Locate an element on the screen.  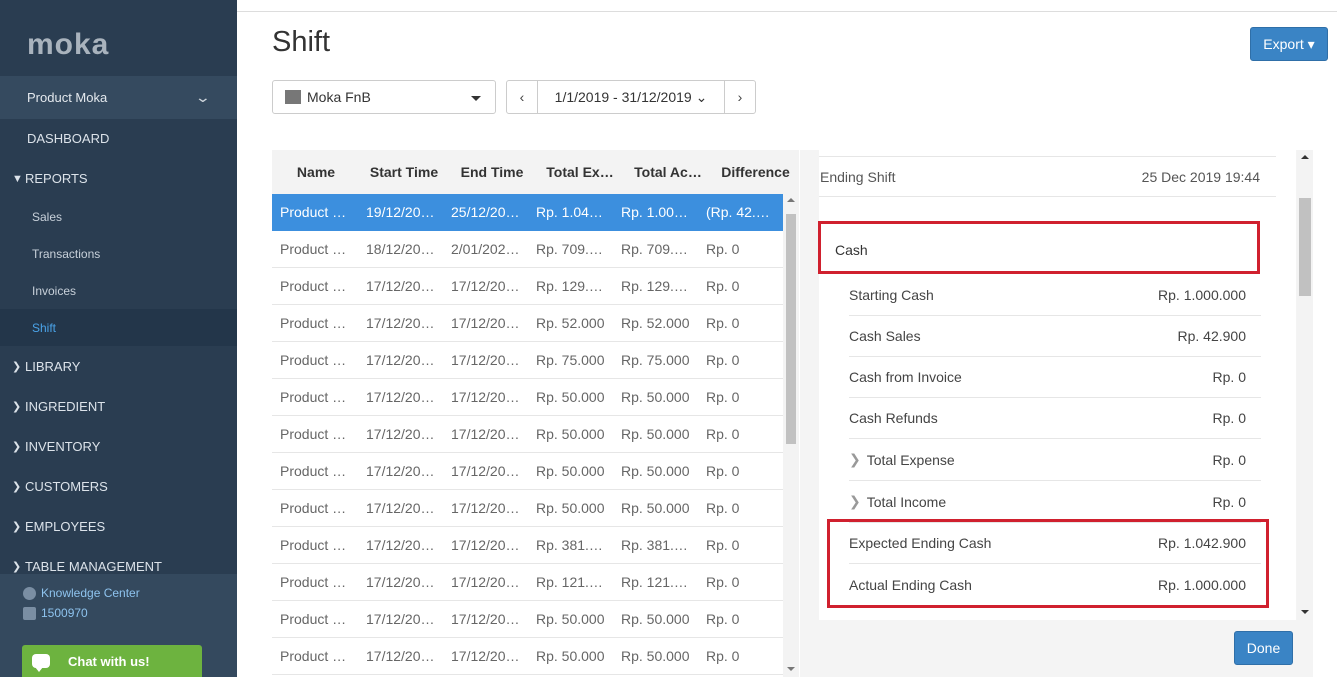
scroll-up-icon is located at coordinates (791, 200).